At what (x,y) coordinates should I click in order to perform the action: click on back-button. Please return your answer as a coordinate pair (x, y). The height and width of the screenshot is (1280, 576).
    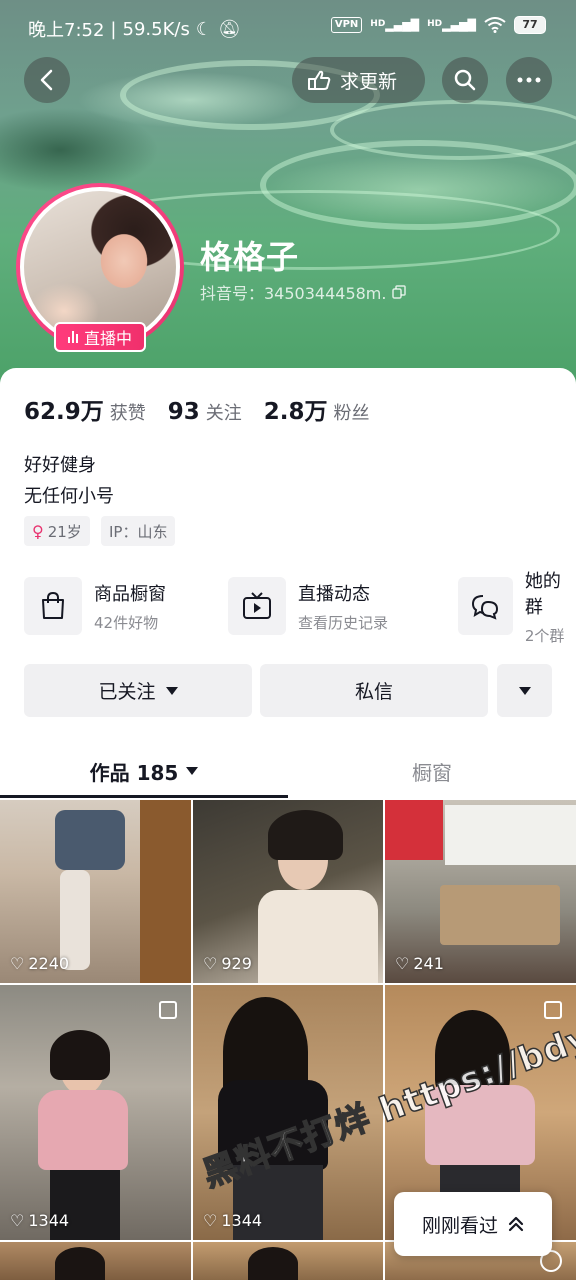
    Looking at the image, I should click on (47, 80).